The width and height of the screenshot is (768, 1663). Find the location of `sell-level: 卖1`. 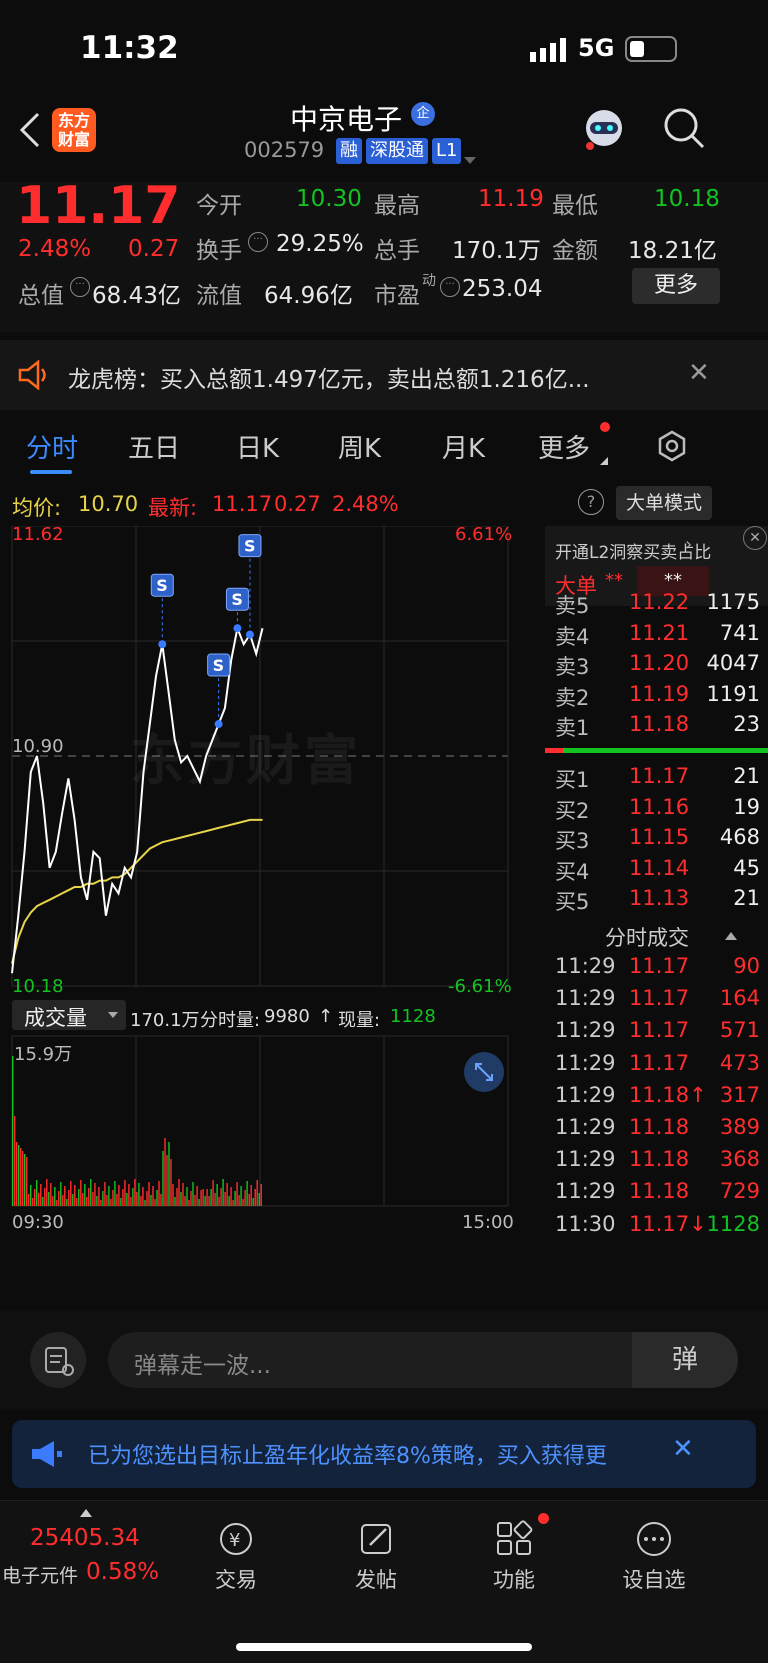

sell-level: 卖1 is located at coordinates (572, 728).